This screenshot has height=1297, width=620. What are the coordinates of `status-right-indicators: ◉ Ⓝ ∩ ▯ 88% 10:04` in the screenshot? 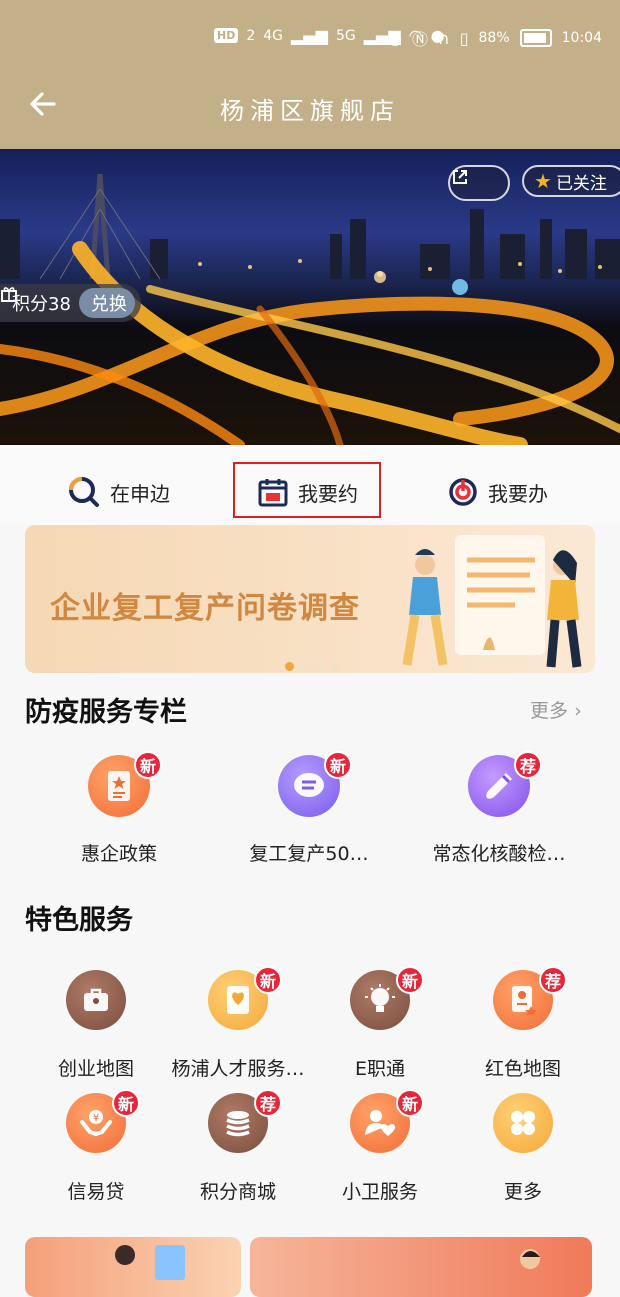 It's located at (495, 38).